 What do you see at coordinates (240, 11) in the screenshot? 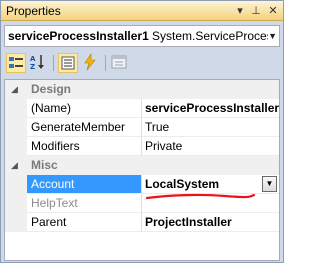
I see `window-position-dropdown-icon: ▾` at bounding box center [240, 11].